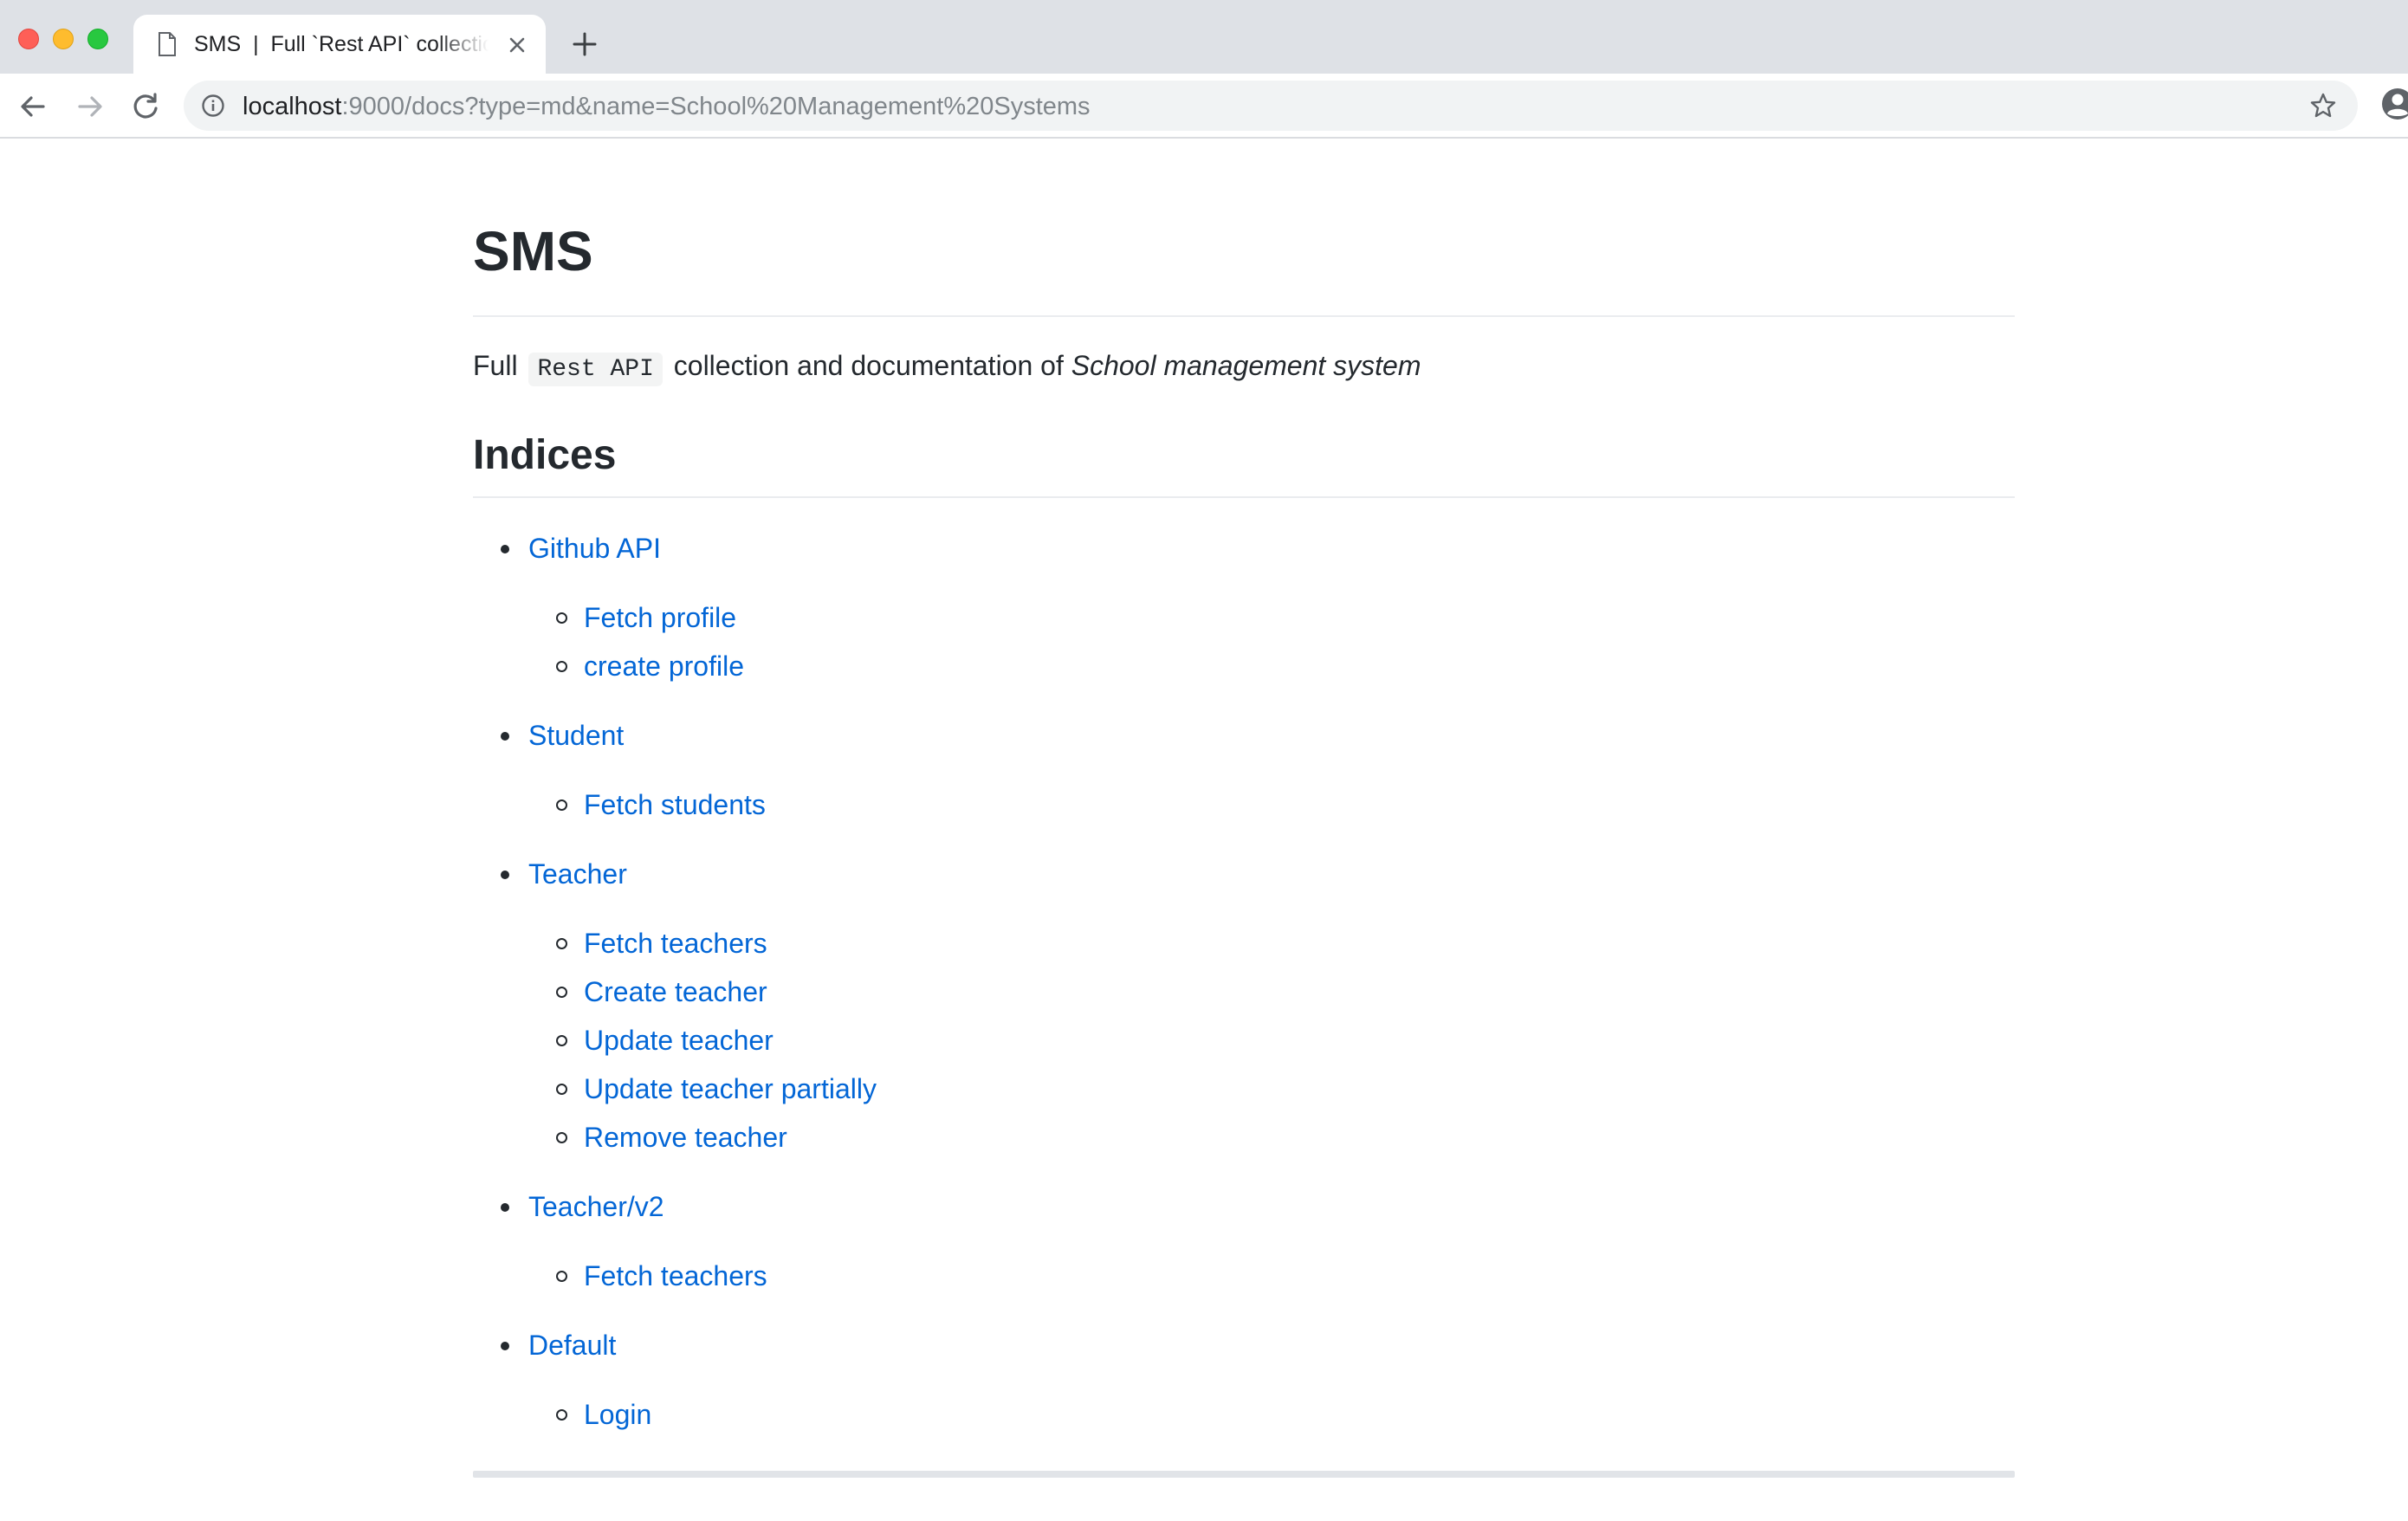 The height and width of the screenshot is (1521, 2408). I want to click on maximize-window-button, so click(97, 39).